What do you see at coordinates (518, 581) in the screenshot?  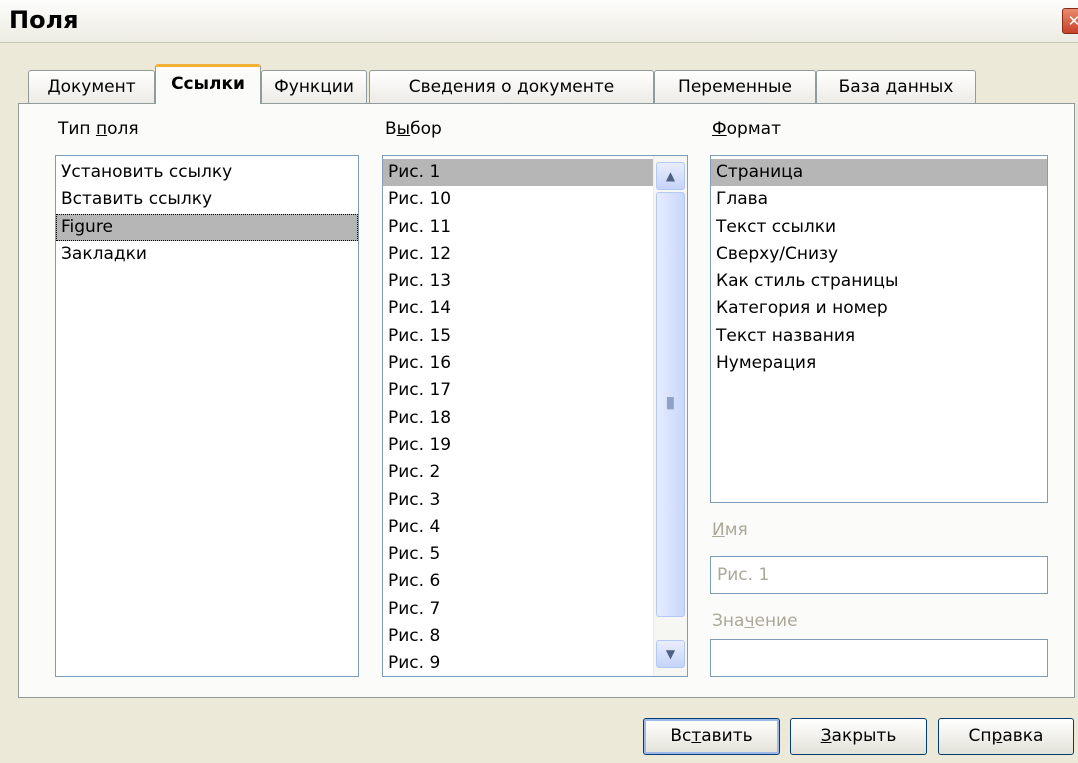 I see `list-item: Рис. 6` at bounding box center [518, 581].